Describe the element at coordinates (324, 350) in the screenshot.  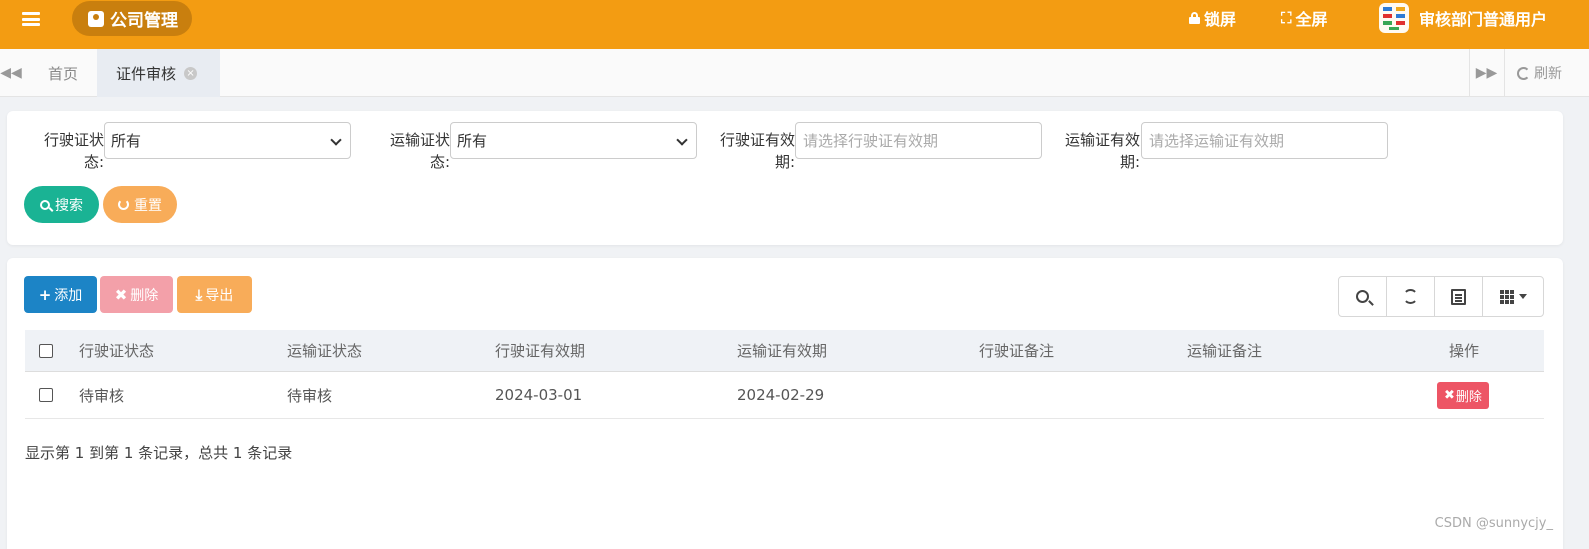
I see `column-header: 运输证状态` at that location.